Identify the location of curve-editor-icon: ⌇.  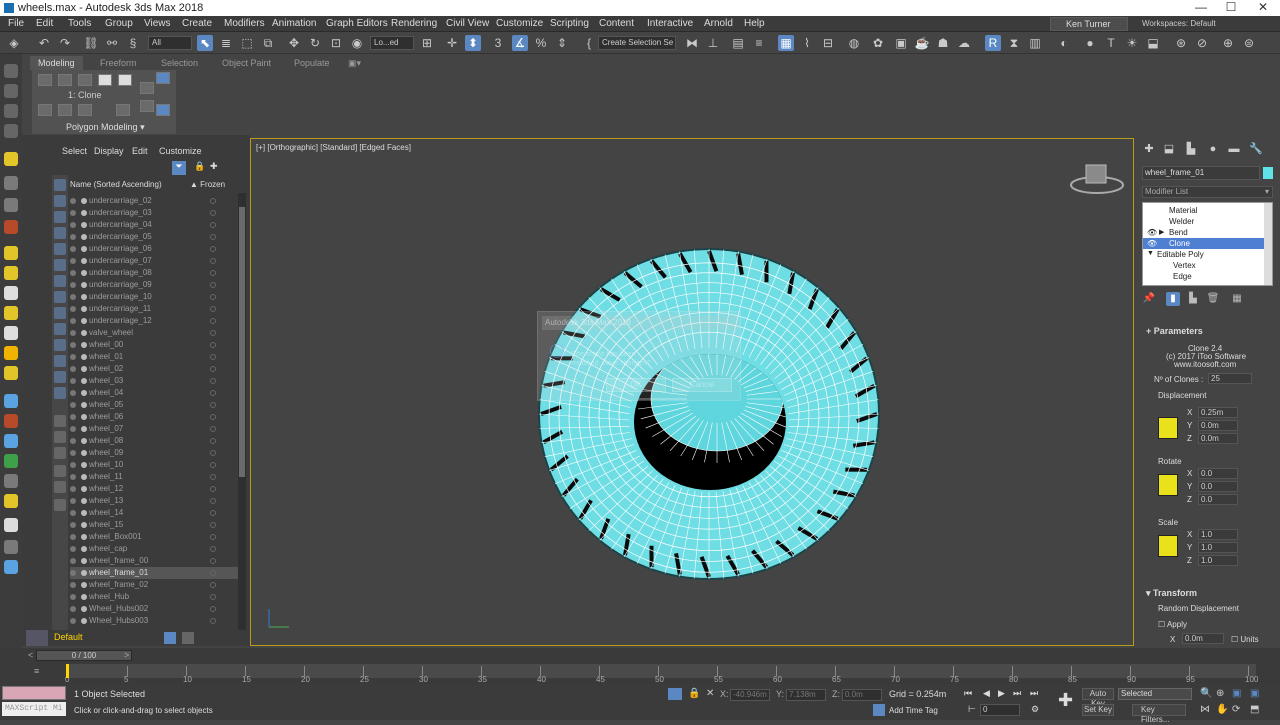
(807, 43).